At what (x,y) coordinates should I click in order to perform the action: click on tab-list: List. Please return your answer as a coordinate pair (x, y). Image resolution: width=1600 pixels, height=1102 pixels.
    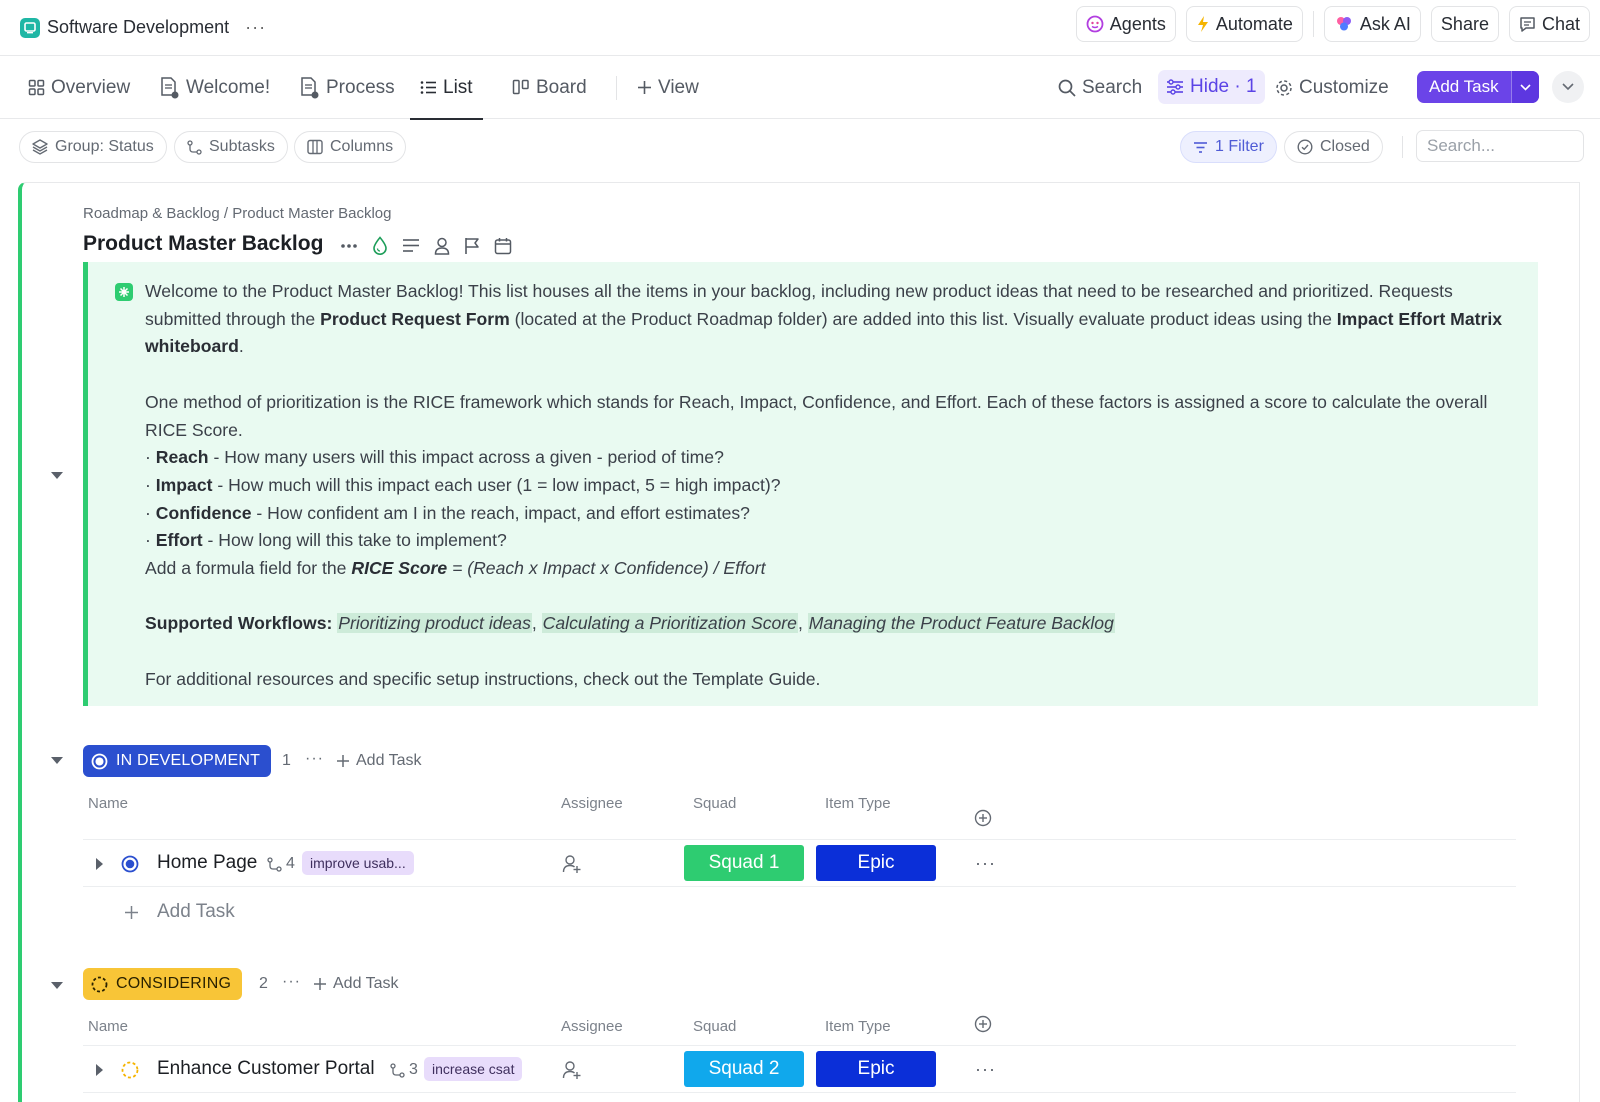
    Looking at the image, I should click on (446, 88).